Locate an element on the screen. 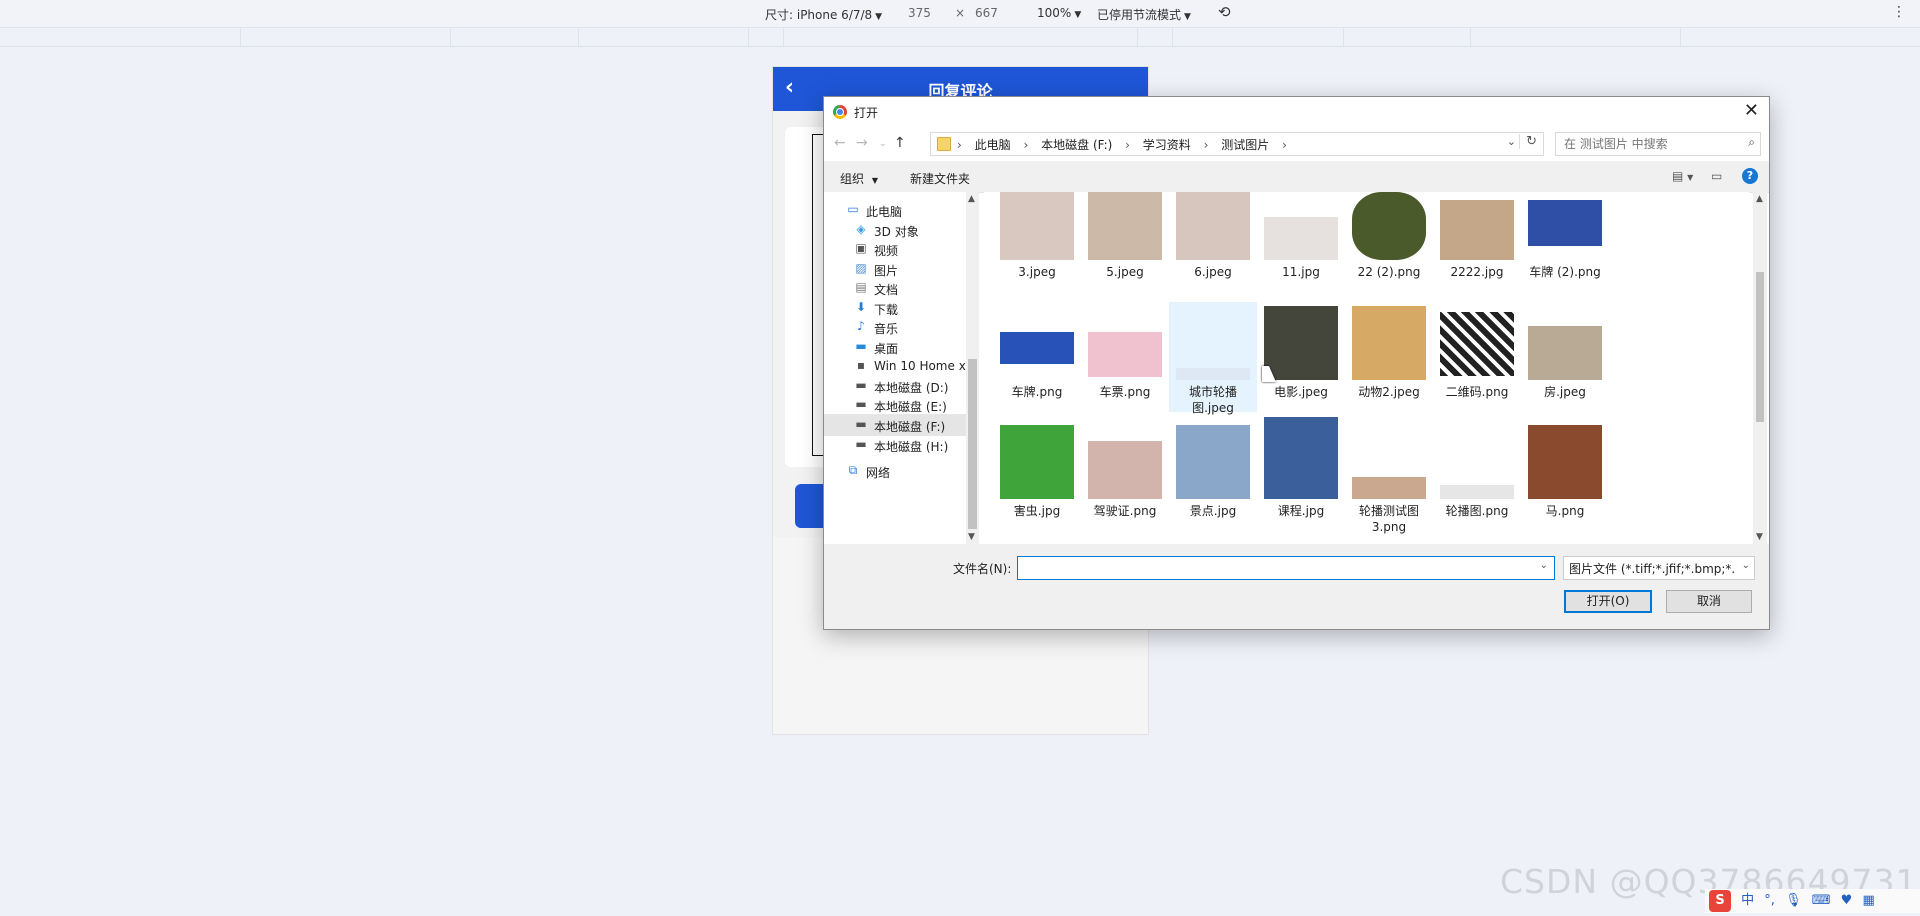  file-item: 2222.jpg is located at coordinates (1477, 242).